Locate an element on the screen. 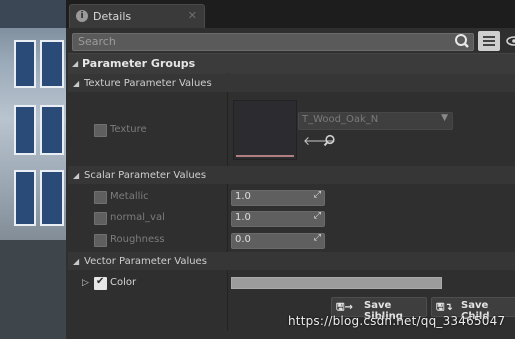 This screenshot has height=339, width=515. texture-section-title: Texture Parameter Values is located at coordinates (148, 83).